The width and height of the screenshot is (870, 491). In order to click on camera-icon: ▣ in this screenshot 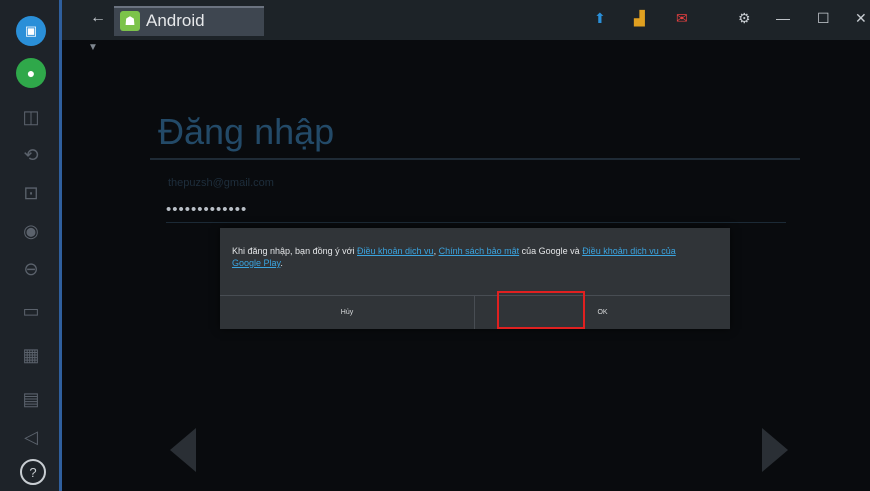, I will do `click(31, 31)`.